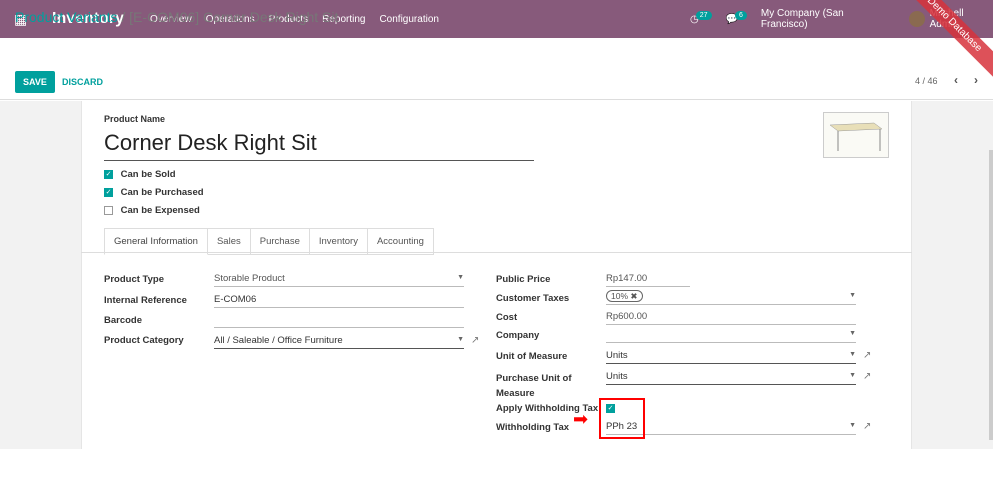 The width and height of the screenshot is (993, 495). I want to click on tab-purchase: Purchase, so click(280, 241).